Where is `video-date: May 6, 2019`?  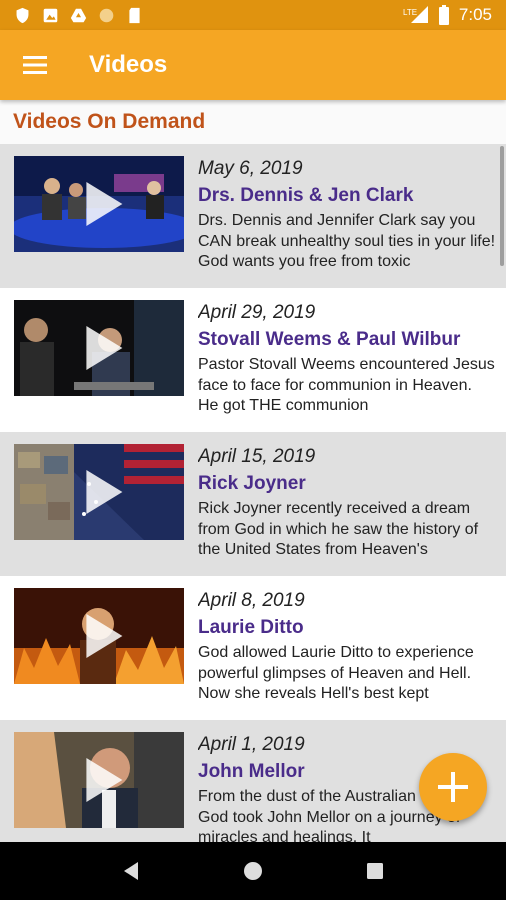
video-date: May 6, 2019 is located at coordinates (250, 168).